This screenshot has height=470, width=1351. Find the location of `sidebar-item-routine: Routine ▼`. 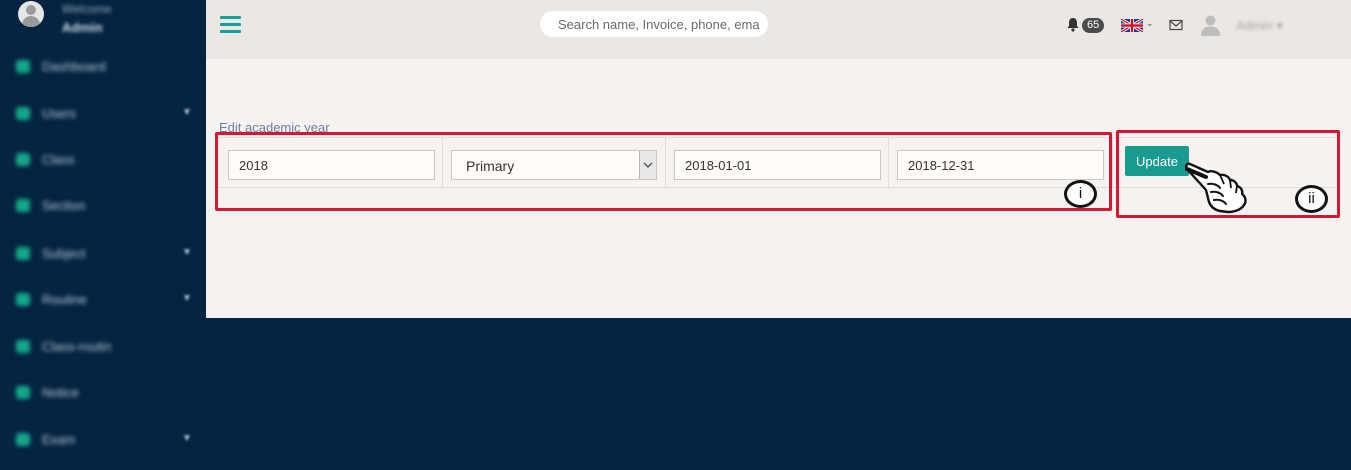

sidebar-item-routine: Routine ▼ is located at coordinates (103, 300).